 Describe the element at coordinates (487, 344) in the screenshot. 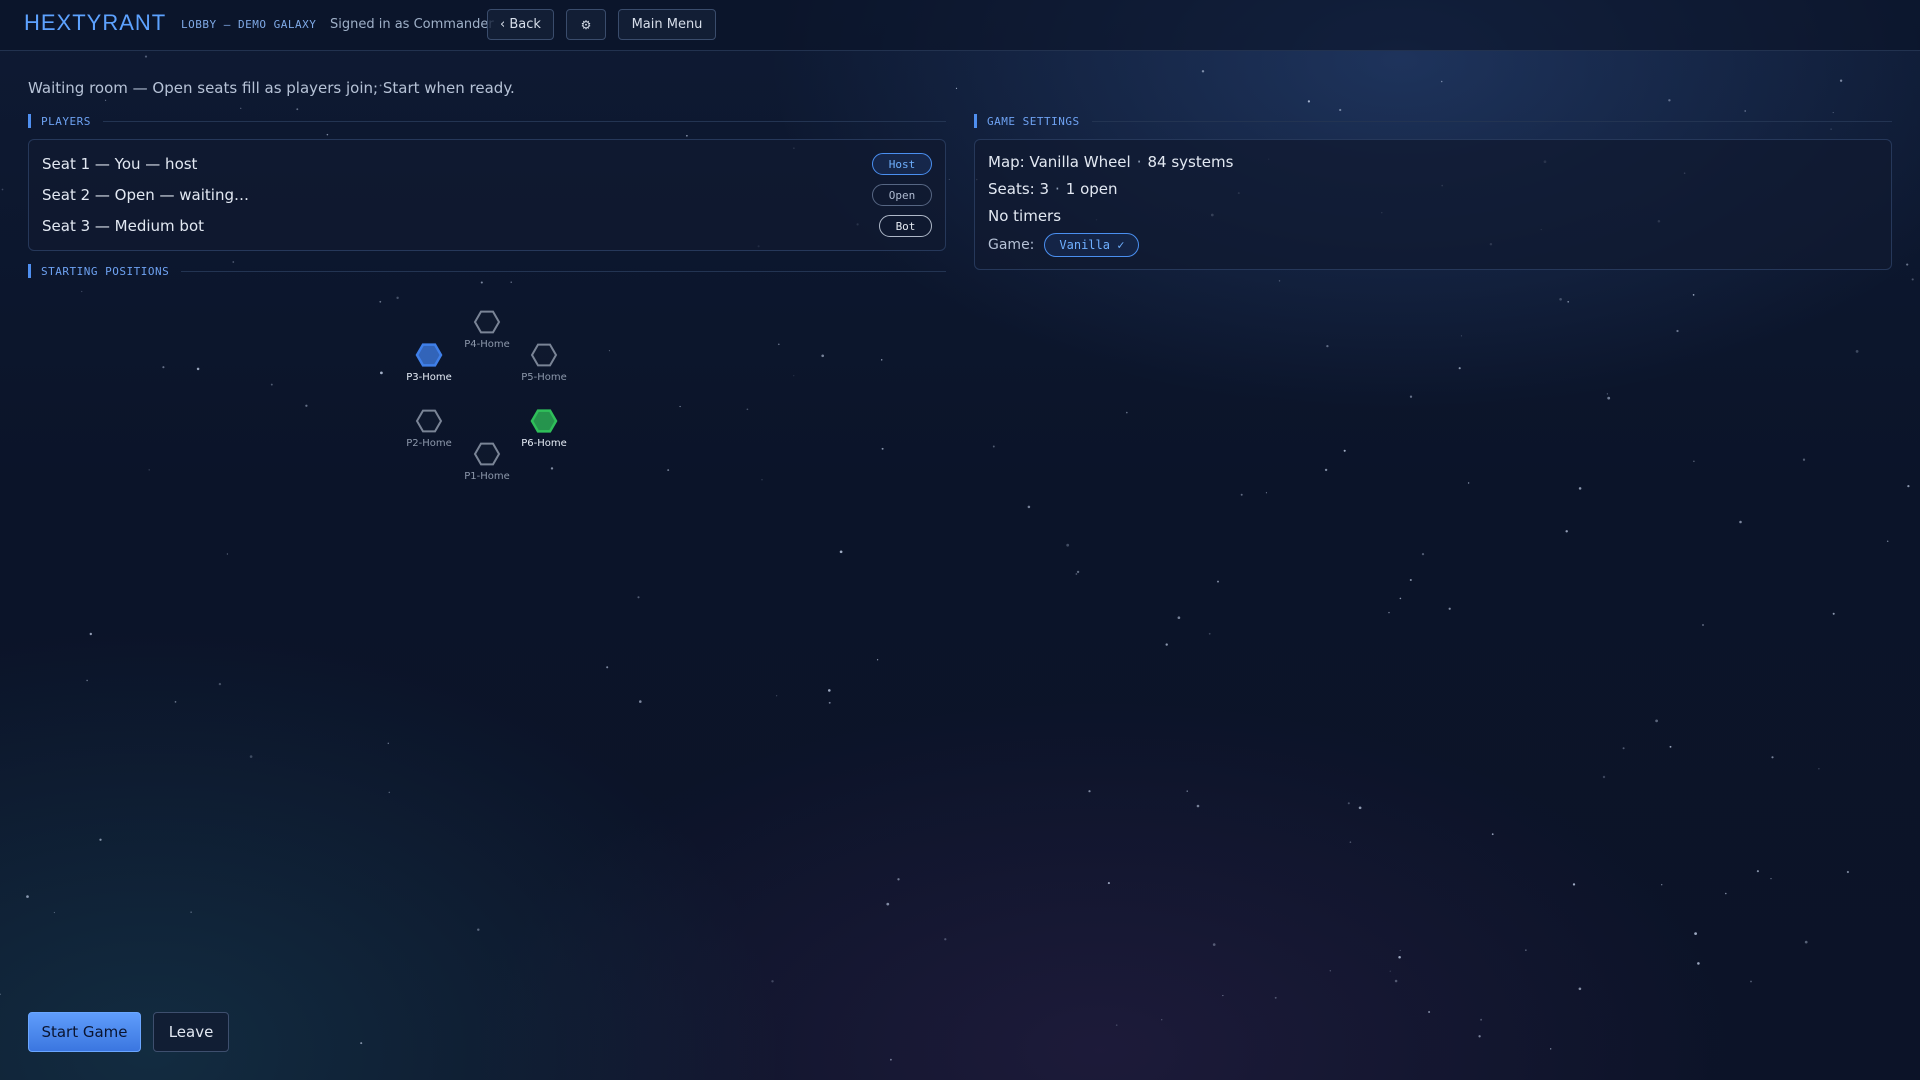

I see `hex-label: P4-Home` at that location.